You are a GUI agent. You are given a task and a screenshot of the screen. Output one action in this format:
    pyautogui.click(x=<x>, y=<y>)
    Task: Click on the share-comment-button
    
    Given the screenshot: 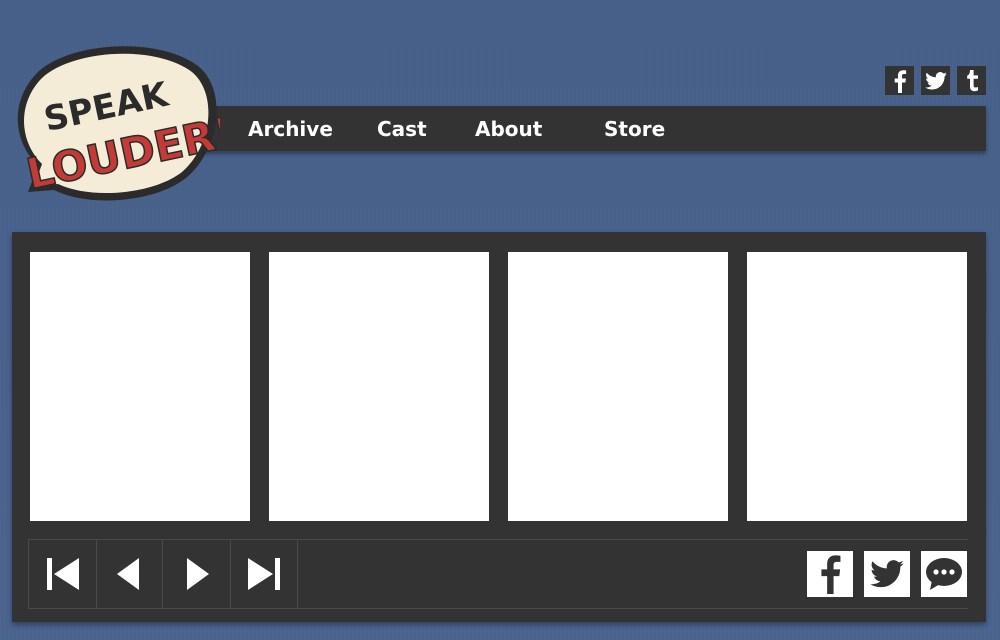 What is the action you would take?
    pyautogui.click(x=944, y=574)
    